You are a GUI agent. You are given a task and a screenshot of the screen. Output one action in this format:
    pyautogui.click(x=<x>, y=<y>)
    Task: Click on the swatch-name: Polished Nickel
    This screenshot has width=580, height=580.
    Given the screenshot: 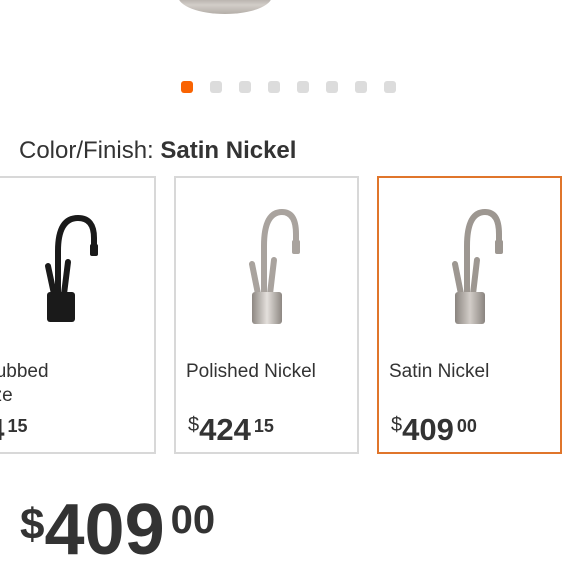 What is the action you would take?
    pyautogui.click(x=251, y=371)
    